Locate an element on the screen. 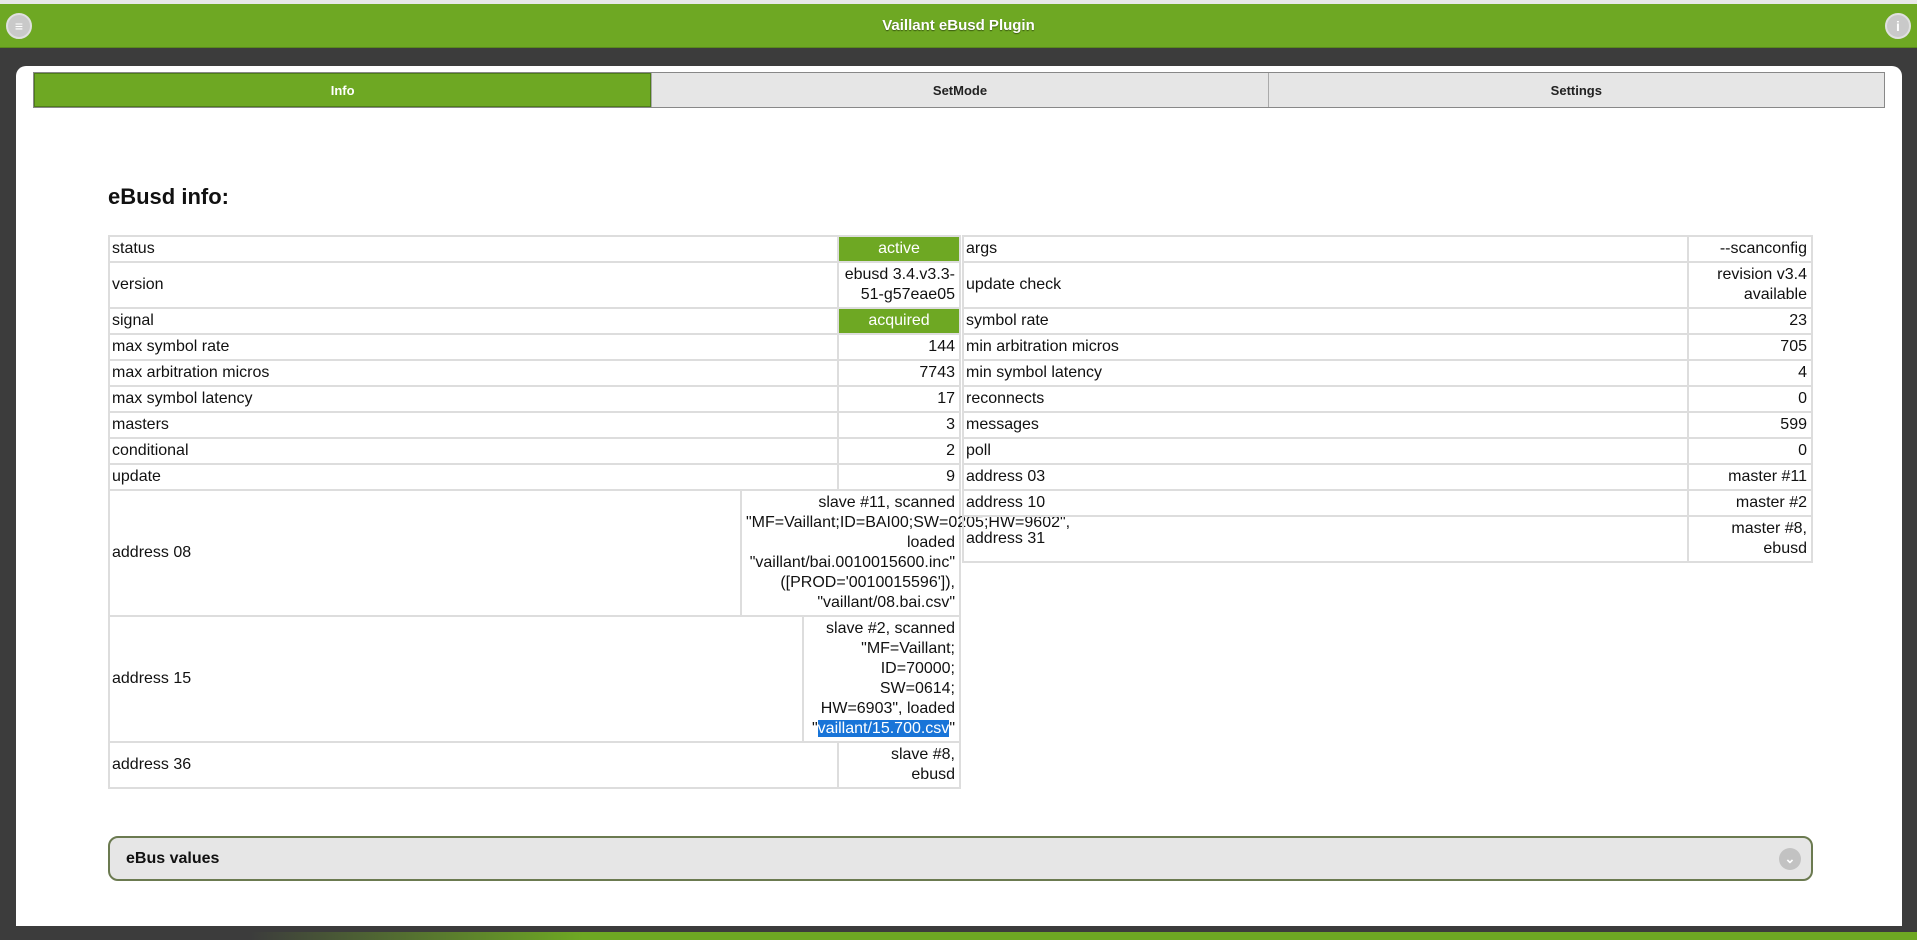  row-value: master #11 is located at coordinates (1767, 476).